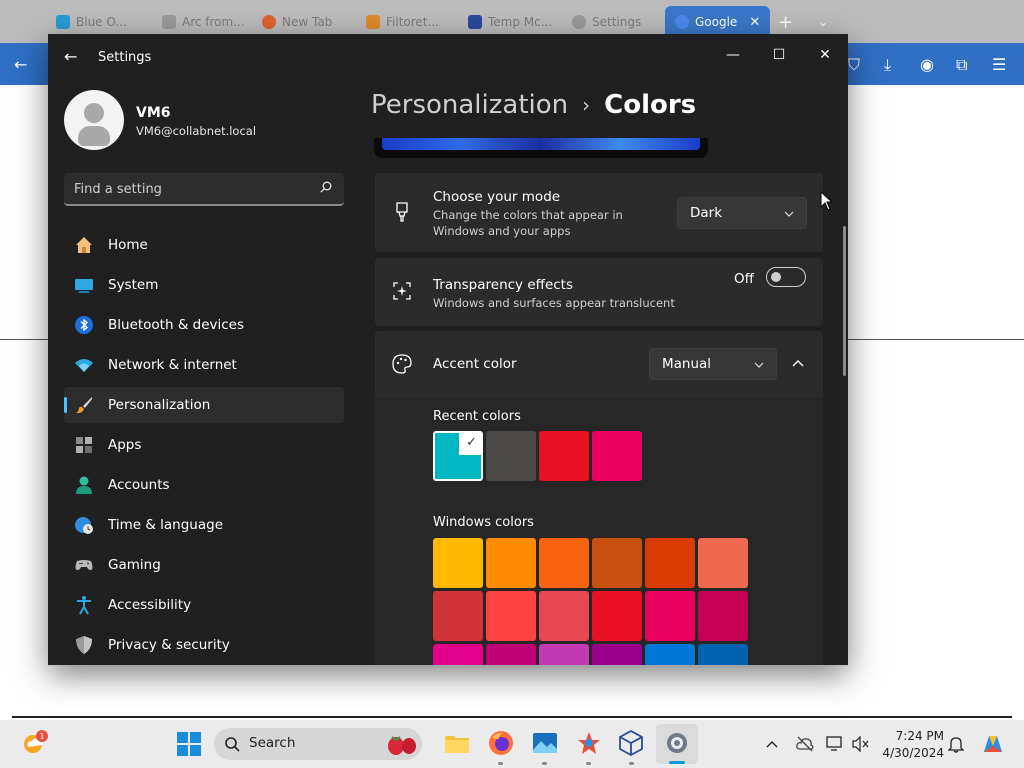 The image size is (1024, 768). What do you see at coordinates (631, 743) in the screenshot?
I see `cube-app-icon` at bounding box center [631, 743].